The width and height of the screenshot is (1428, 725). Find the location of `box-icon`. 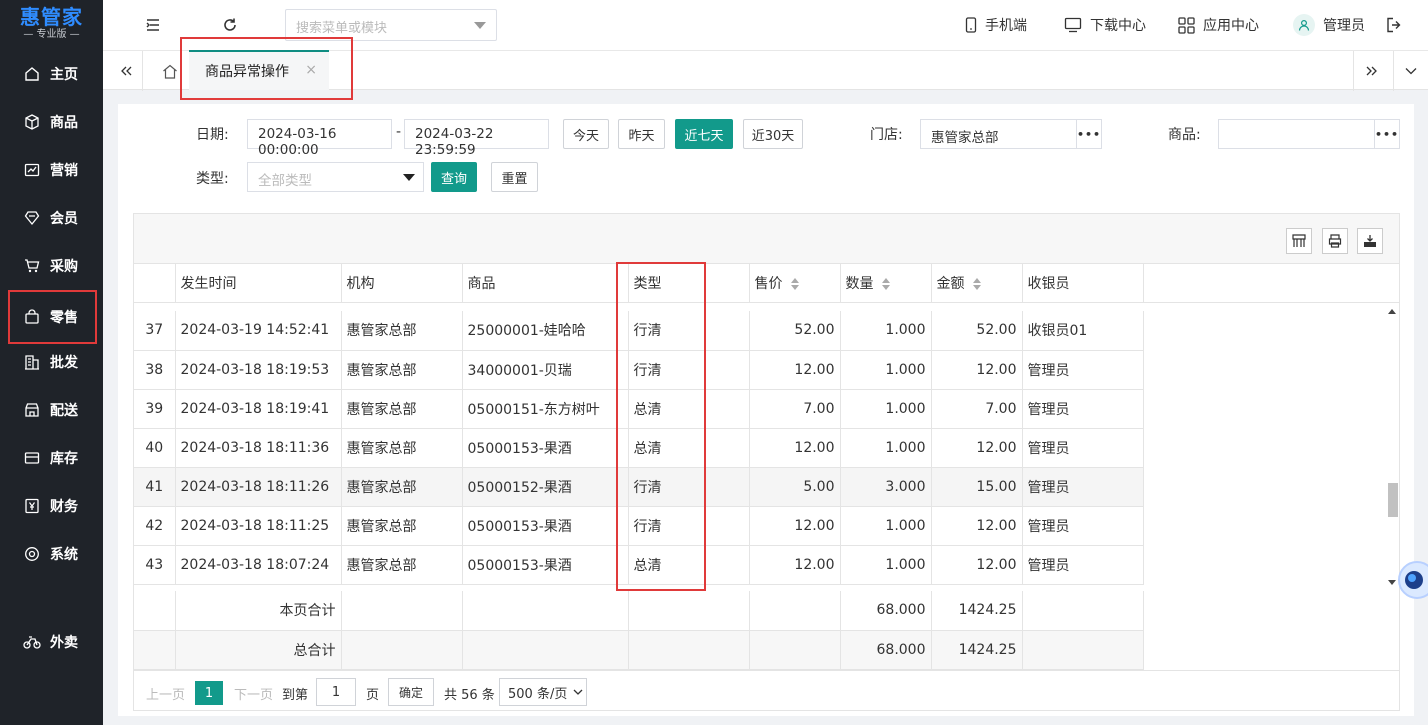

box-icon is located at coordinates (32, 122).